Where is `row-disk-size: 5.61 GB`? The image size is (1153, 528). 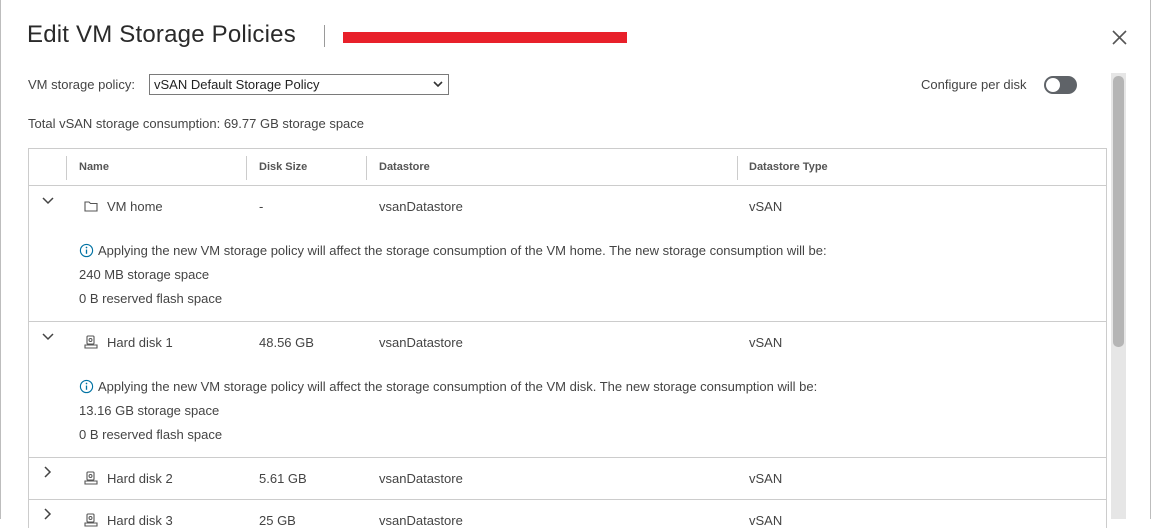 row-disk-size: 5.61 GB is located at coordinates (283, 478).